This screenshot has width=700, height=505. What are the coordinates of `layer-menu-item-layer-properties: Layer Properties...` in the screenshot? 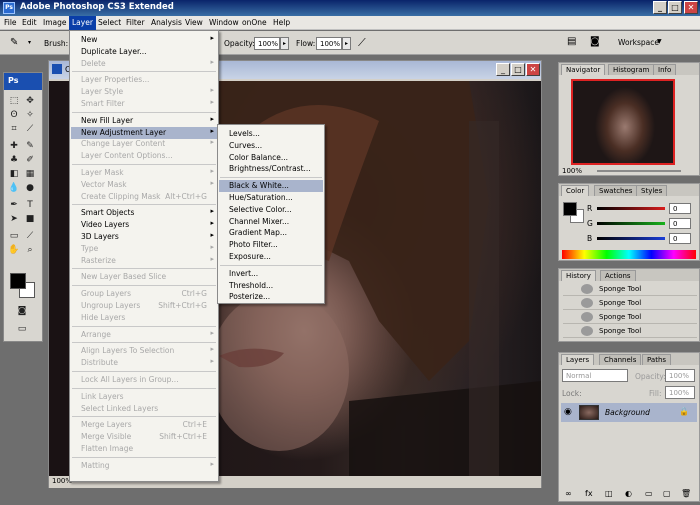 It's located at (144, 80).